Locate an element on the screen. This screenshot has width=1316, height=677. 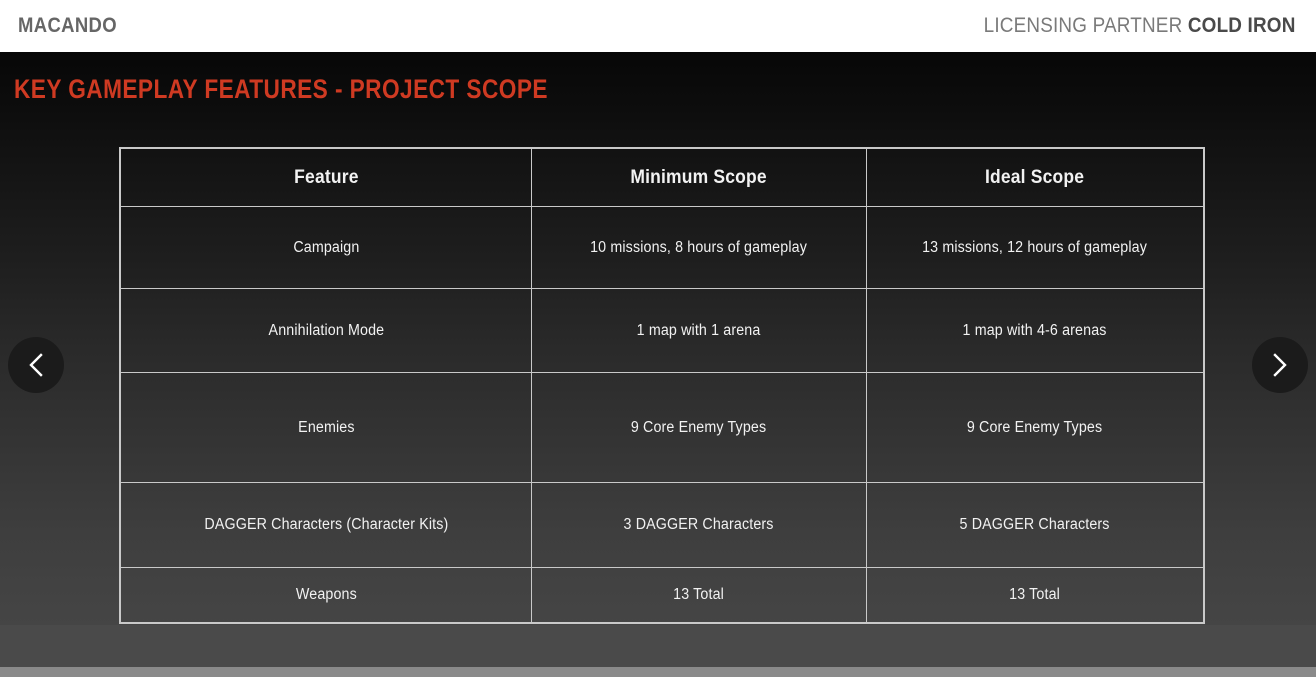
cell-ideal: 5 DAGGER Characters is located at coordinates (1035, 525).